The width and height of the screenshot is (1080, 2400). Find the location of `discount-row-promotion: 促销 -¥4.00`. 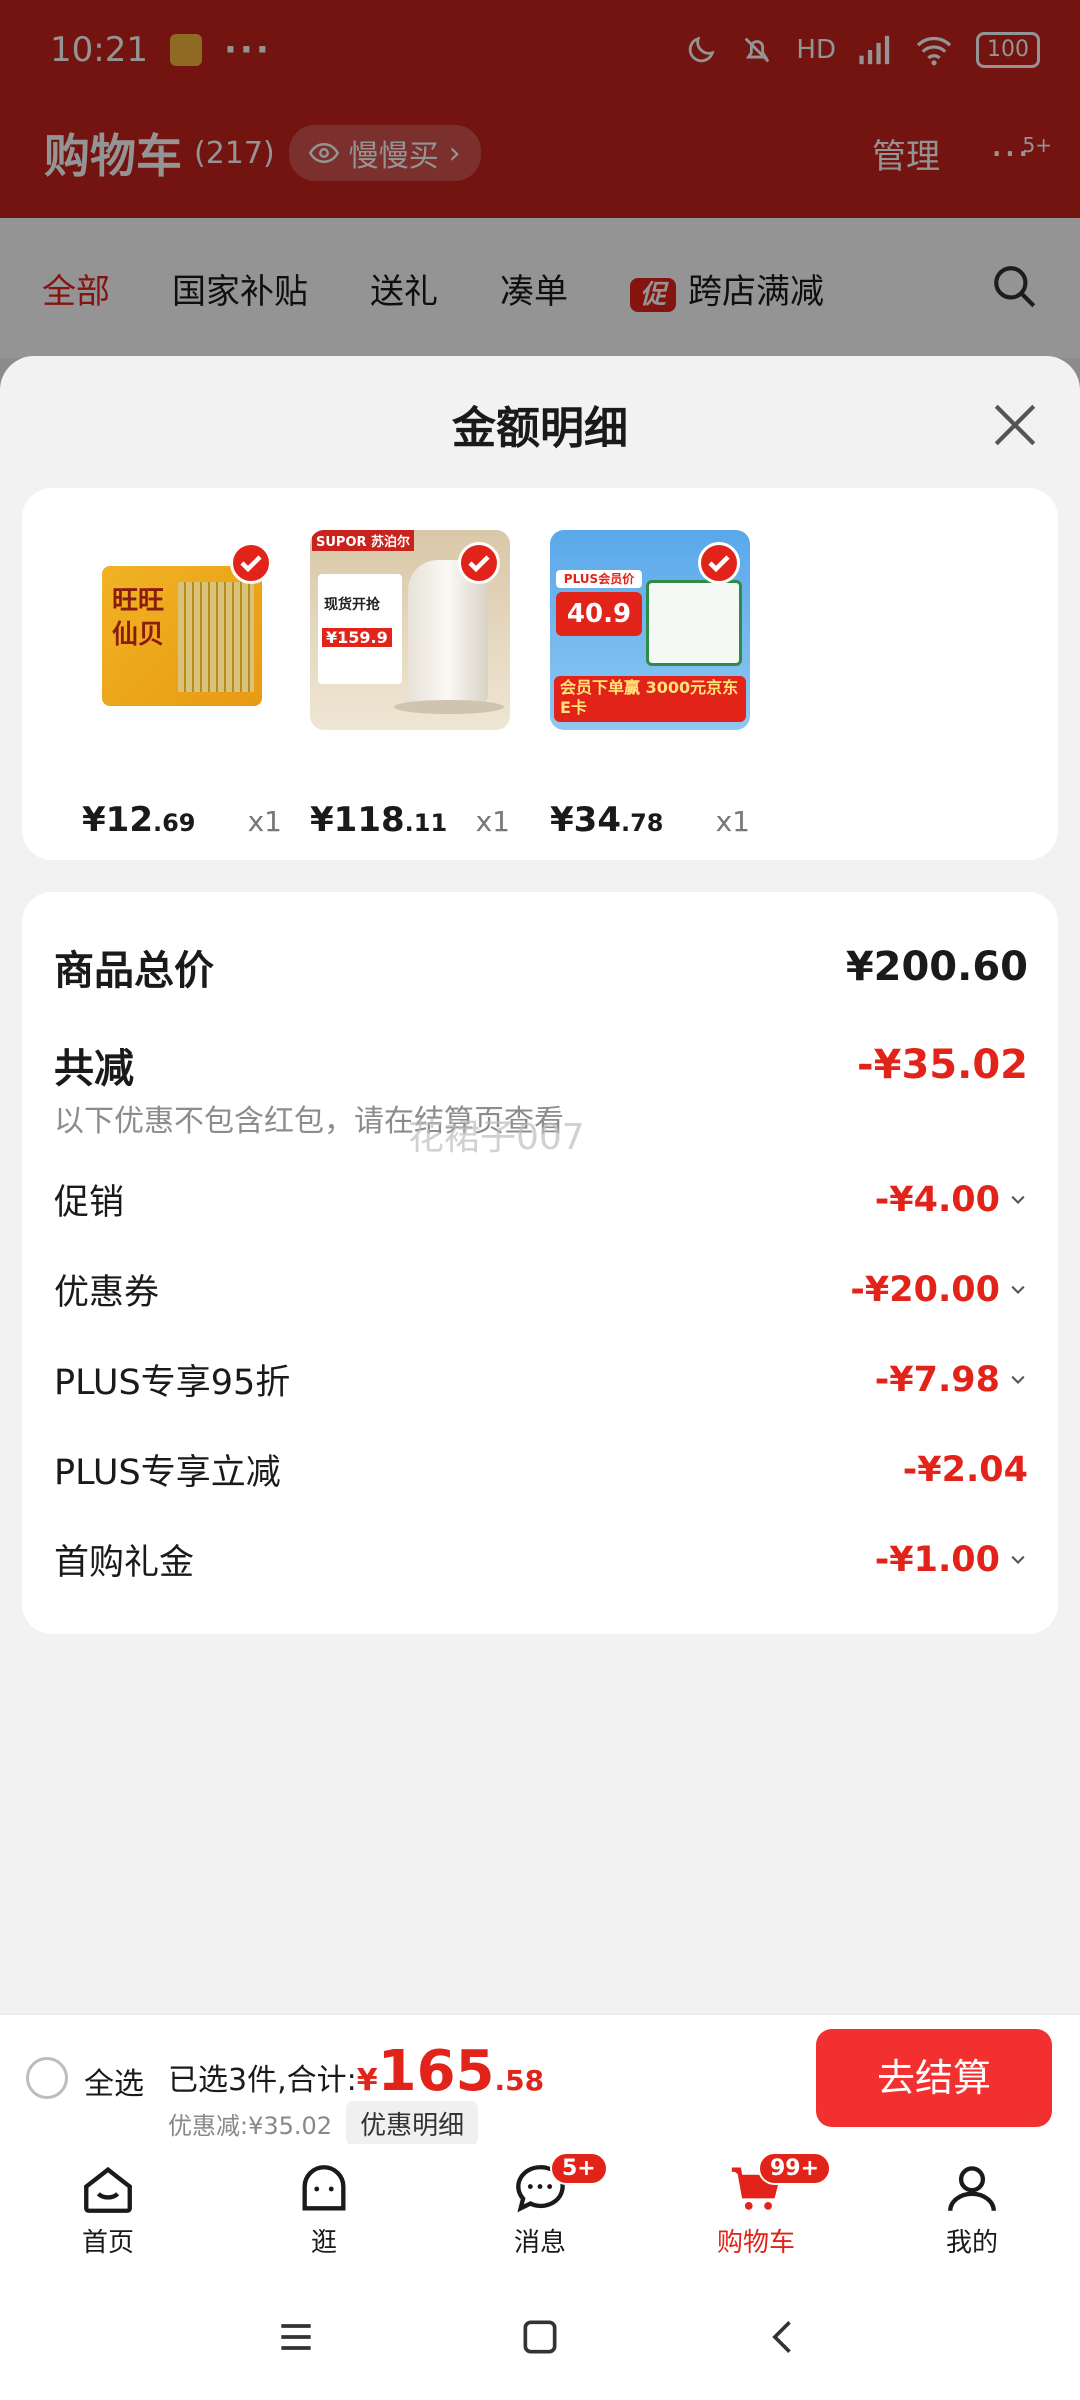

discount-row-promotion: 促销 -¥4.00 is located at coordinates (541, 1199).